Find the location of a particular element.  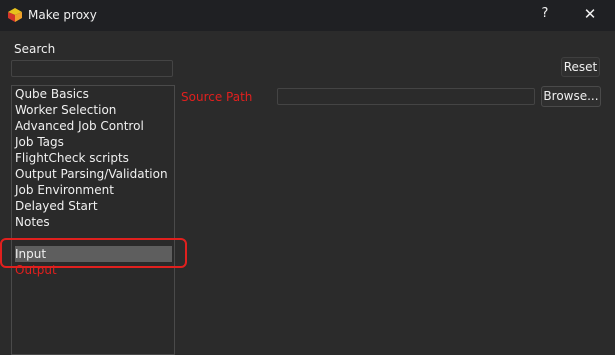

qube-logo-icon is located at coordinates (15, 15).